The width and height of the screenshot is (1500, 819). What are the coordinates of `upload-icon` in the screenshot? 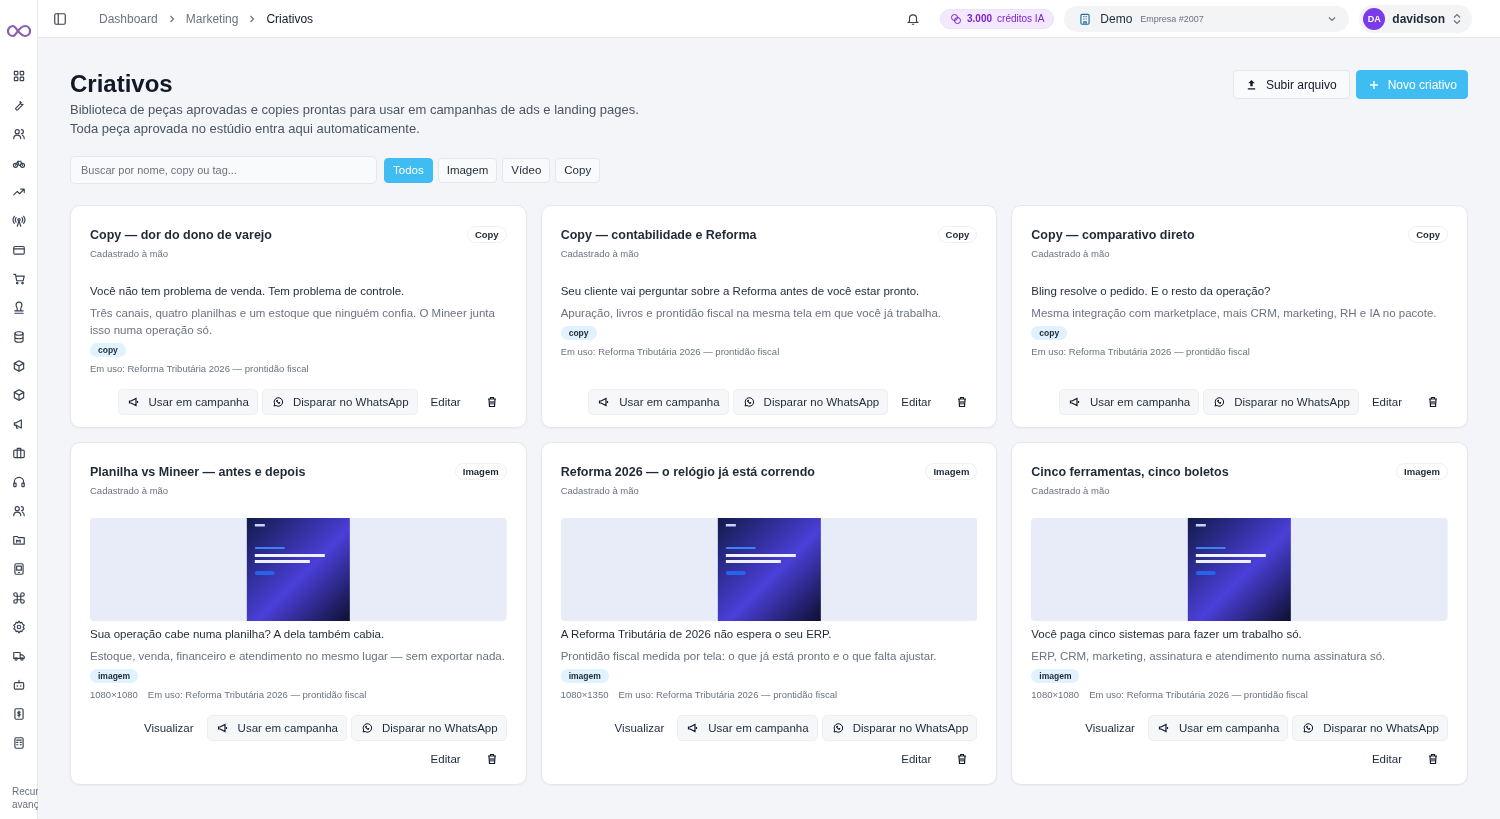 It's located at (1251, 84).